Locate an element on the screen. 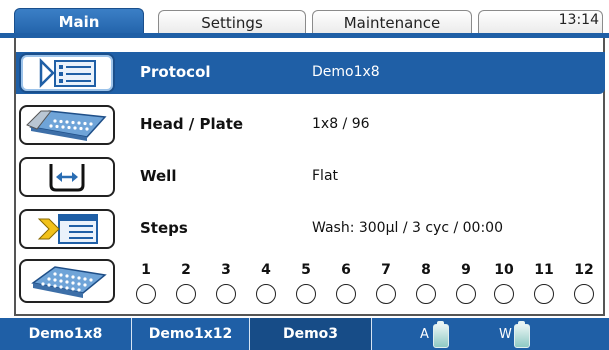  bottle-w-label: W is located at coordinates (505, 334).